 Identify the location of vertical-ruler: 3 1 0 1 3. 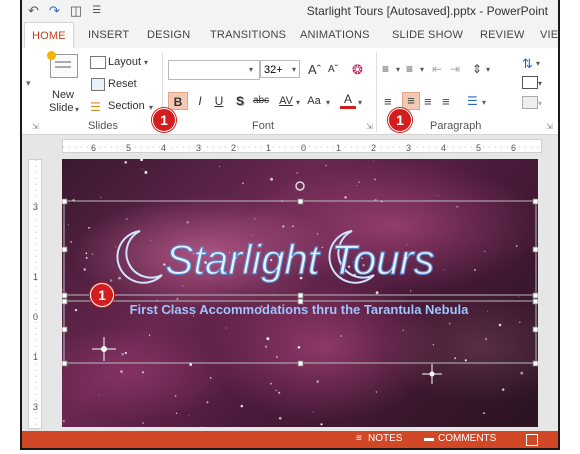
(35, 294).